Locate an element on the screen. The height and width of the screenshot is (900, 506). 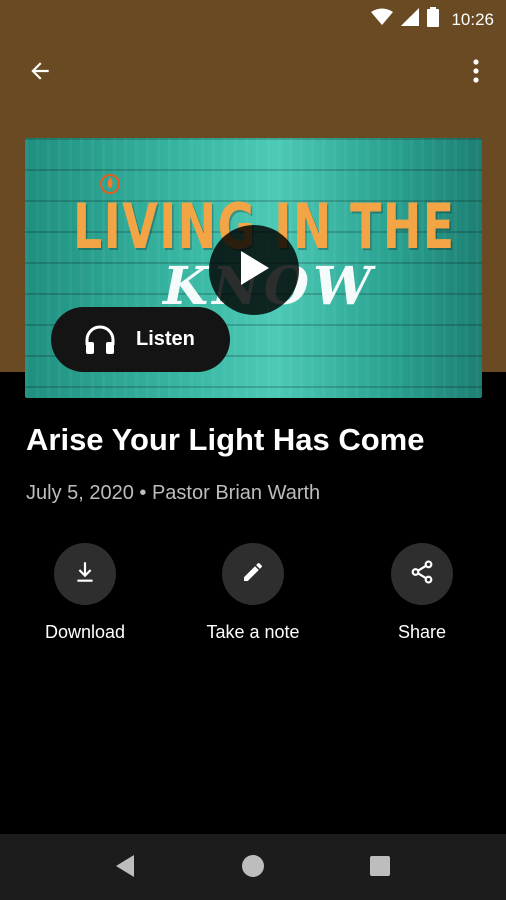
nav-recents-button is located at coordinates (380, 868).